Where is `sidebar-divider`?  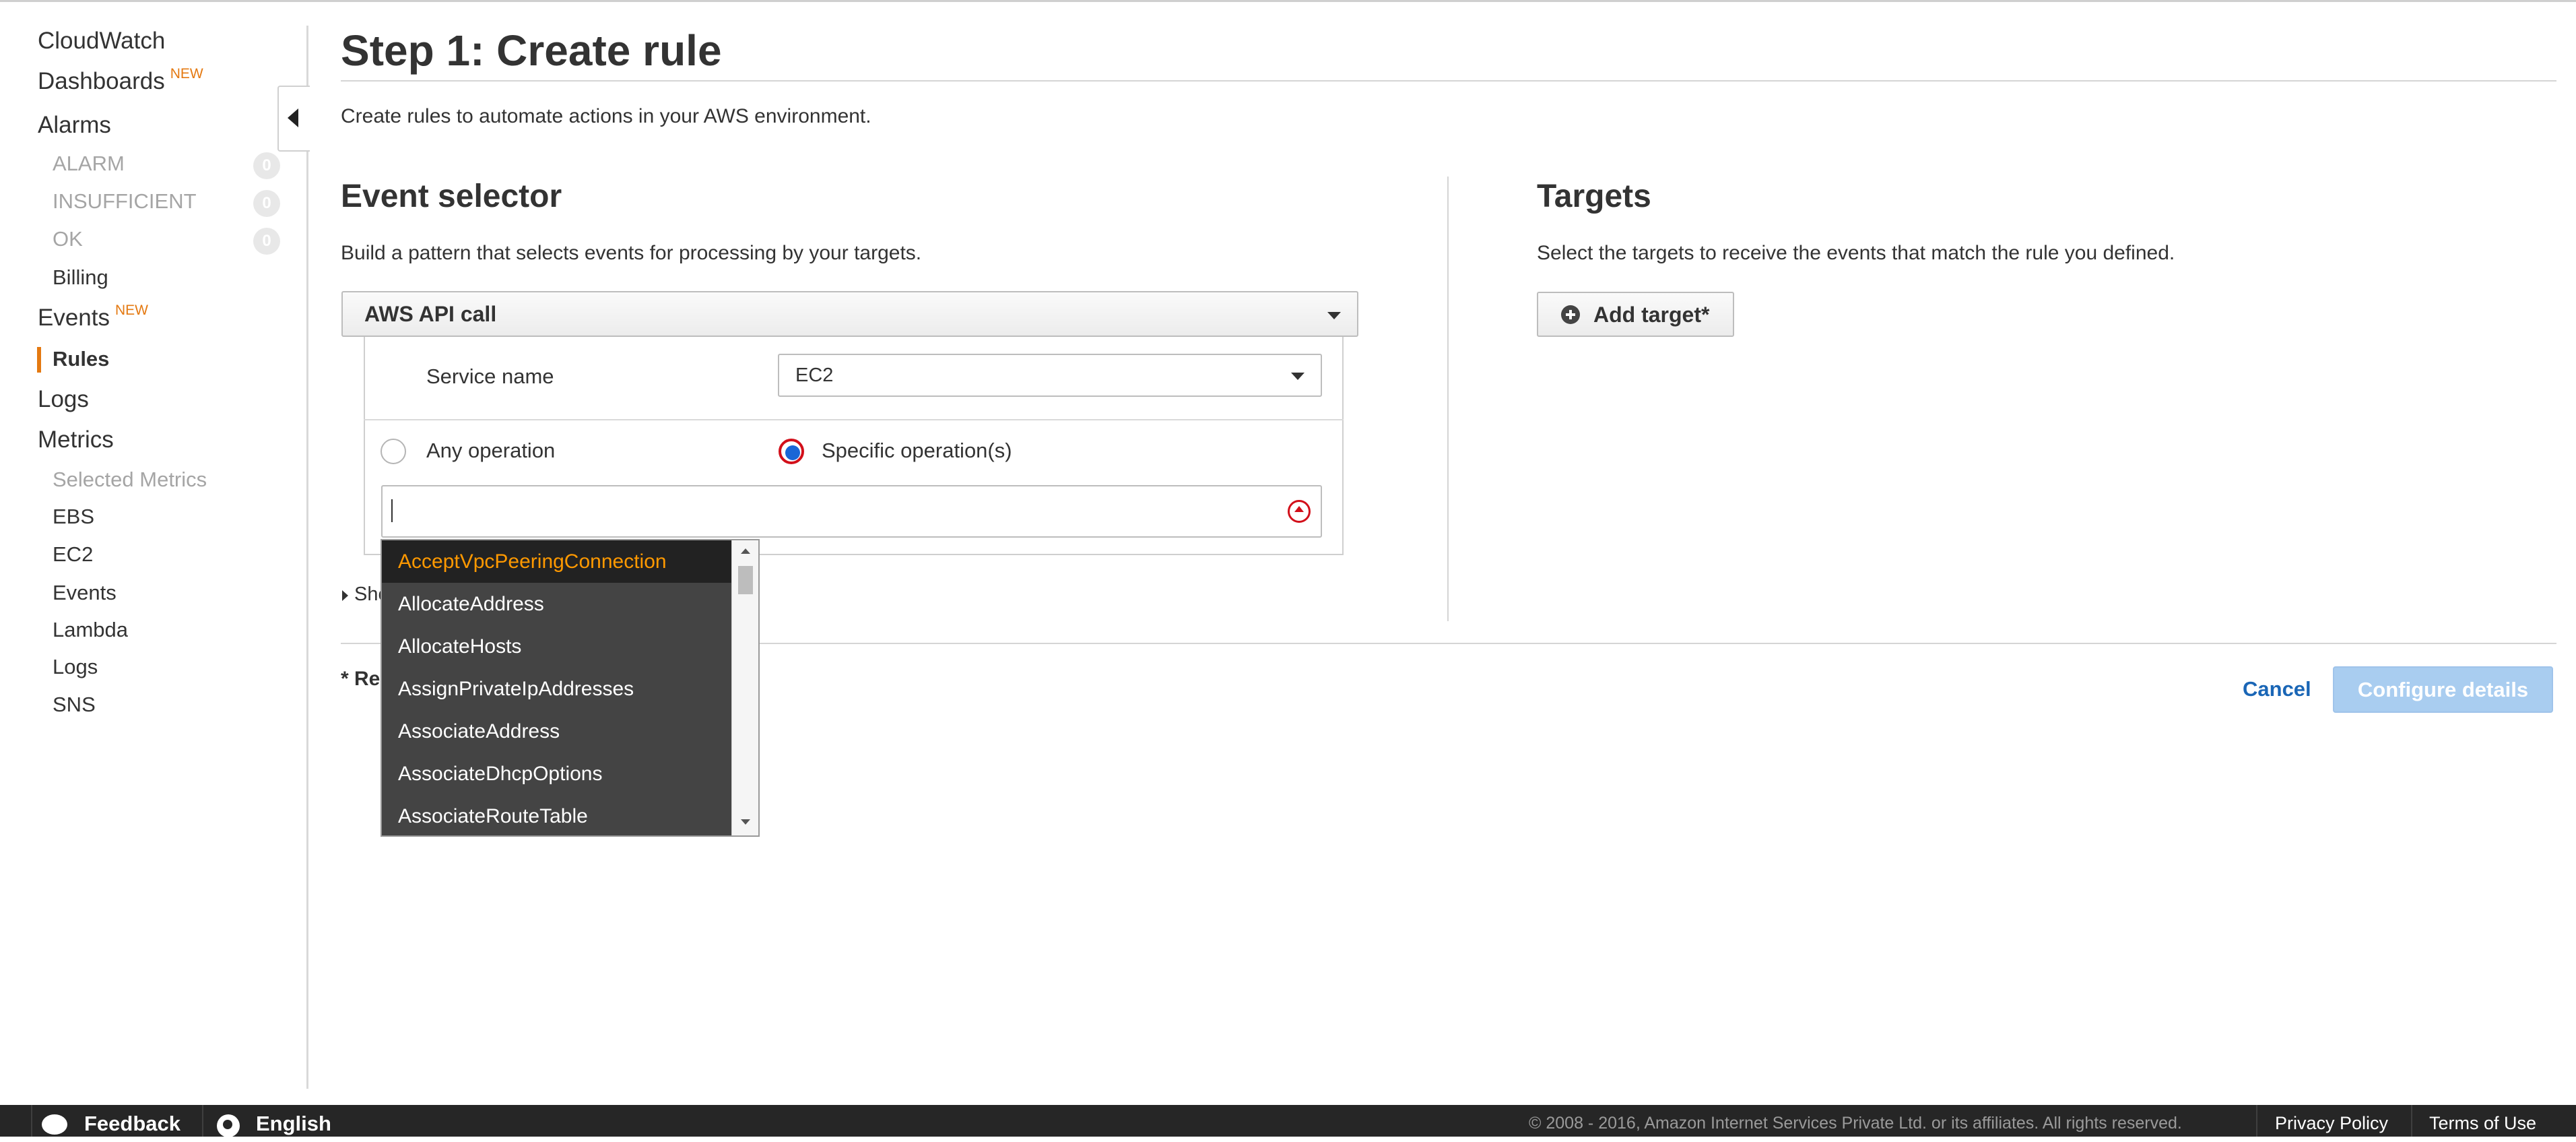
sidebar-divider is located at coordinates (307, 558).